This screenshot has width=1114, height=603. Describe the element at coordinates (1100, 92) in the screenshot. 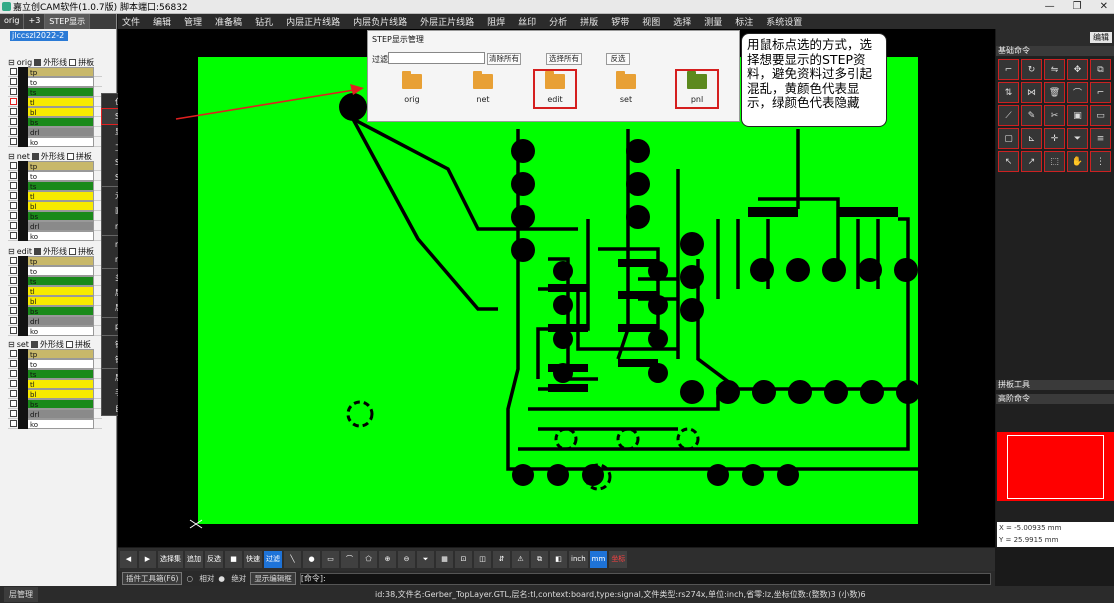

I see `corner-icon: ⌐` at that location.